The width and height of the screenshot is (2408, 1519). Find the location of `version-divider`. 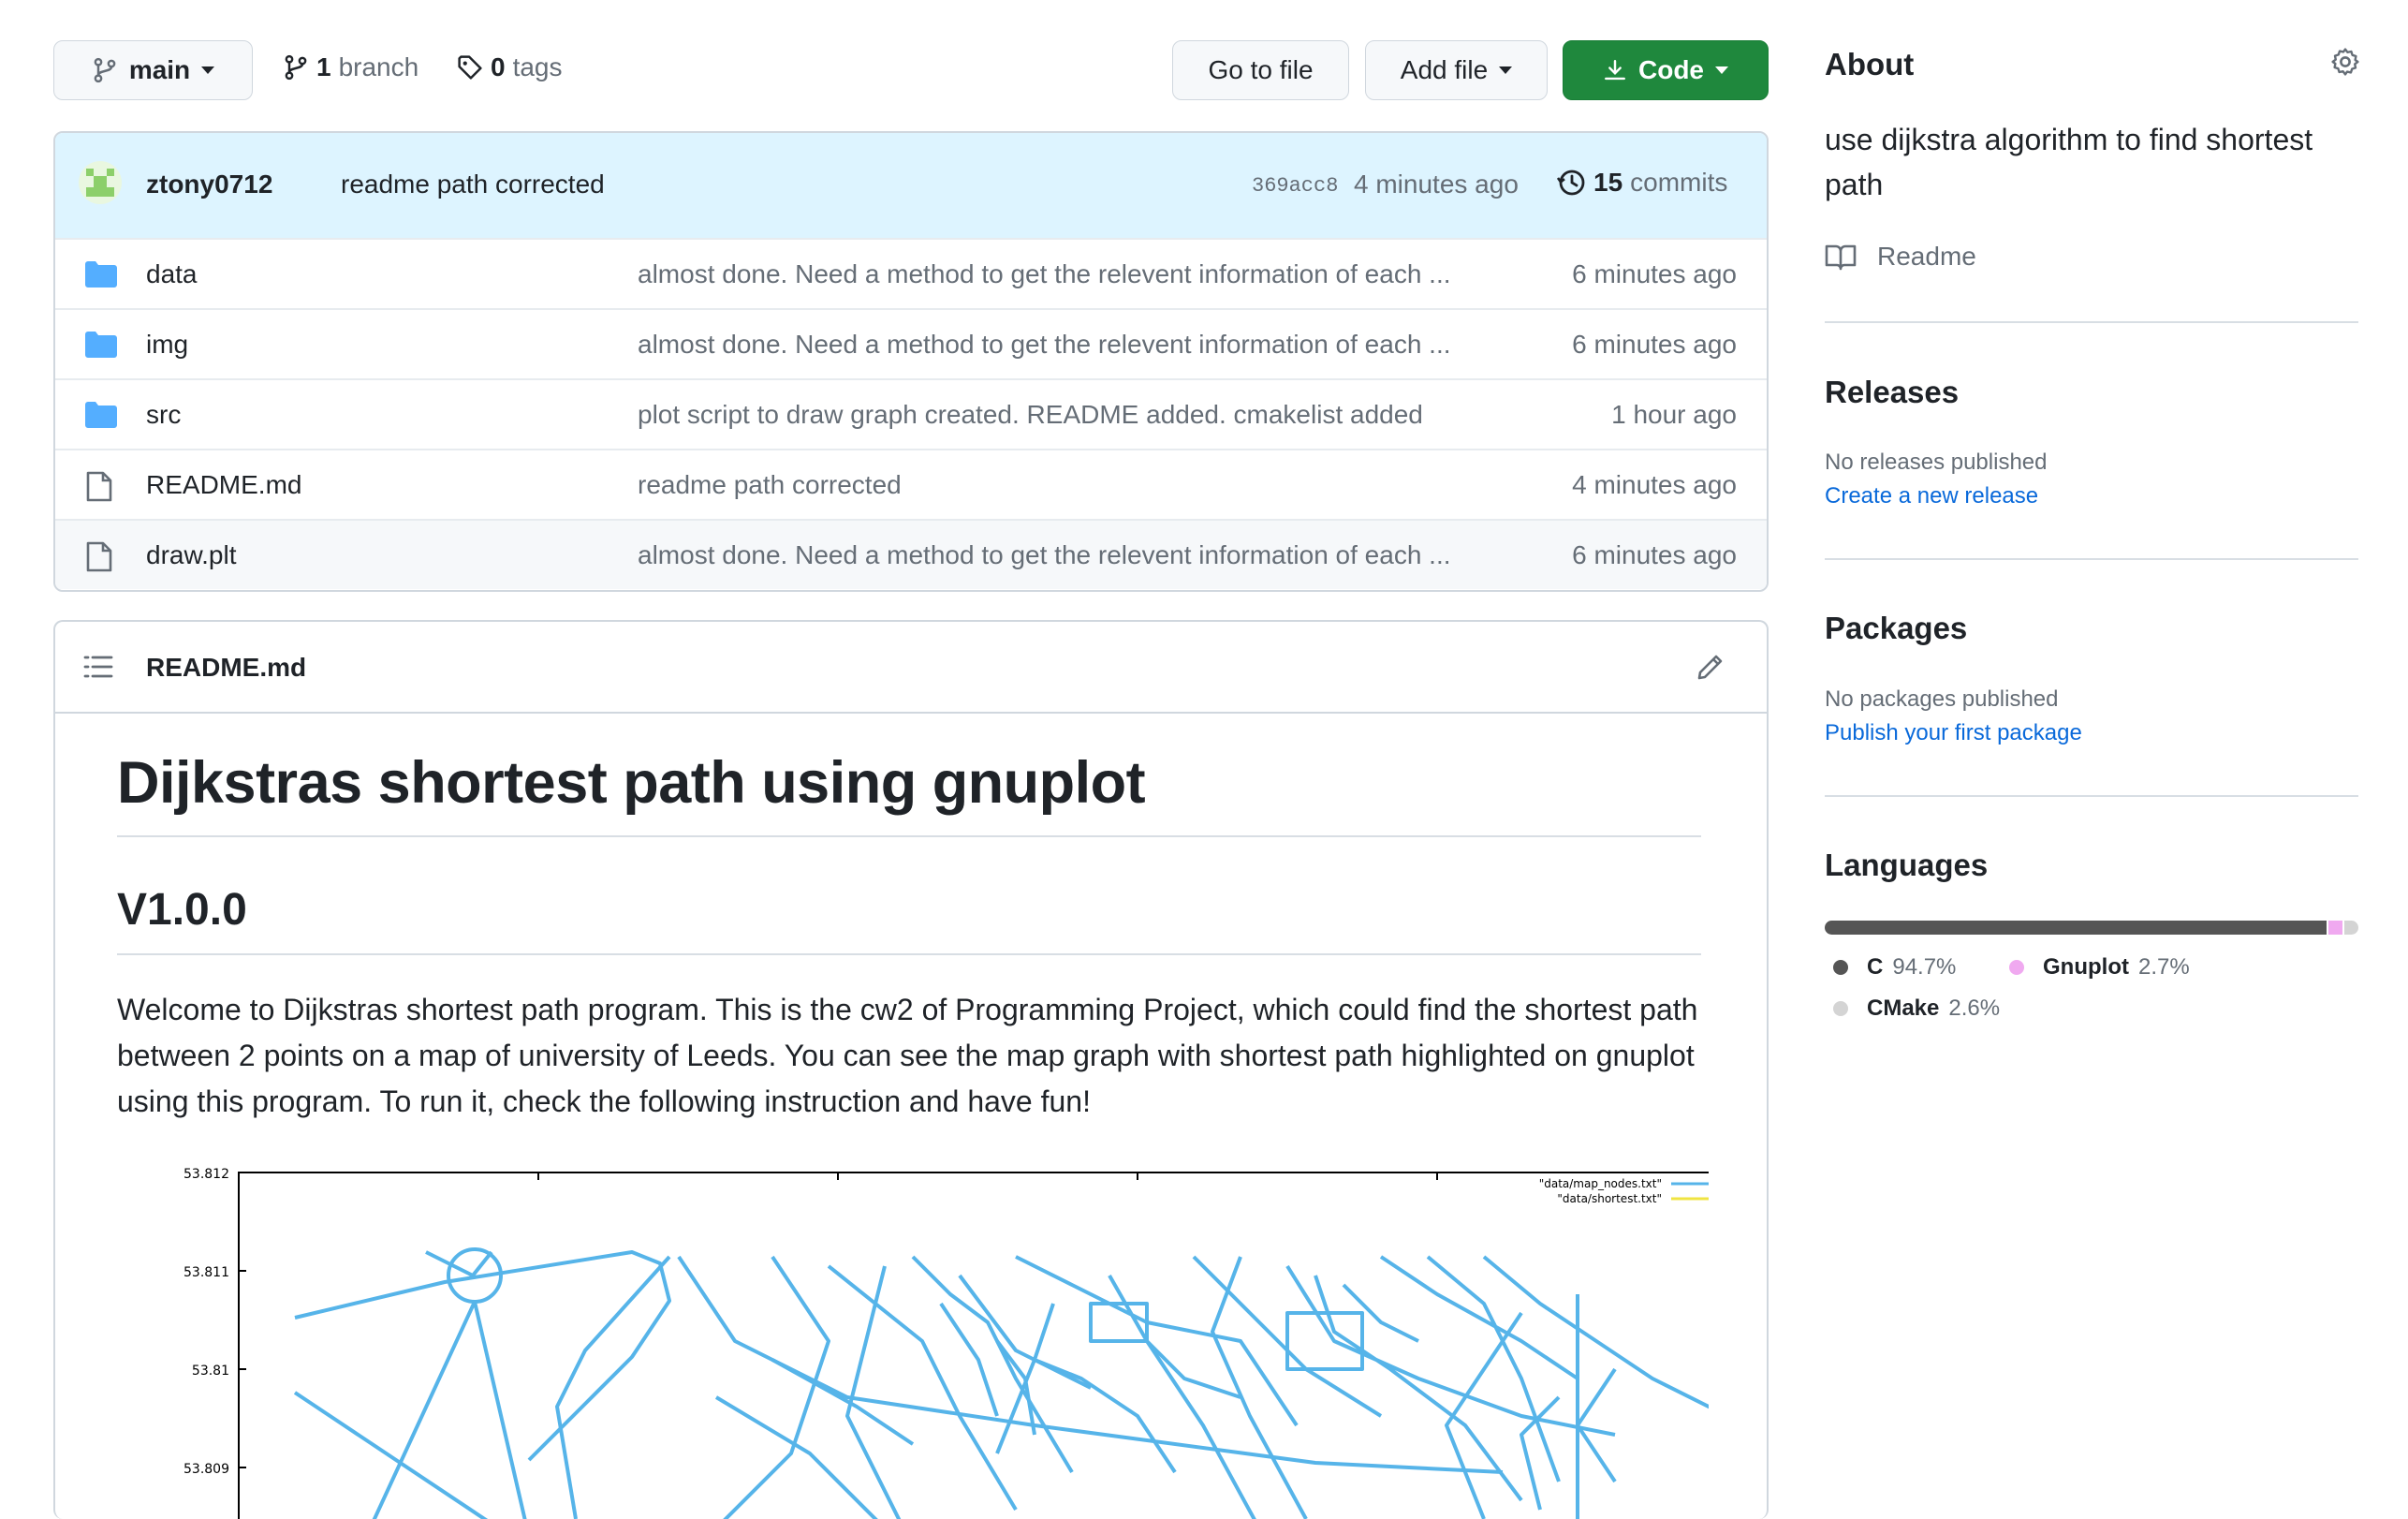

version-divider is located at coordinates (909, 954).